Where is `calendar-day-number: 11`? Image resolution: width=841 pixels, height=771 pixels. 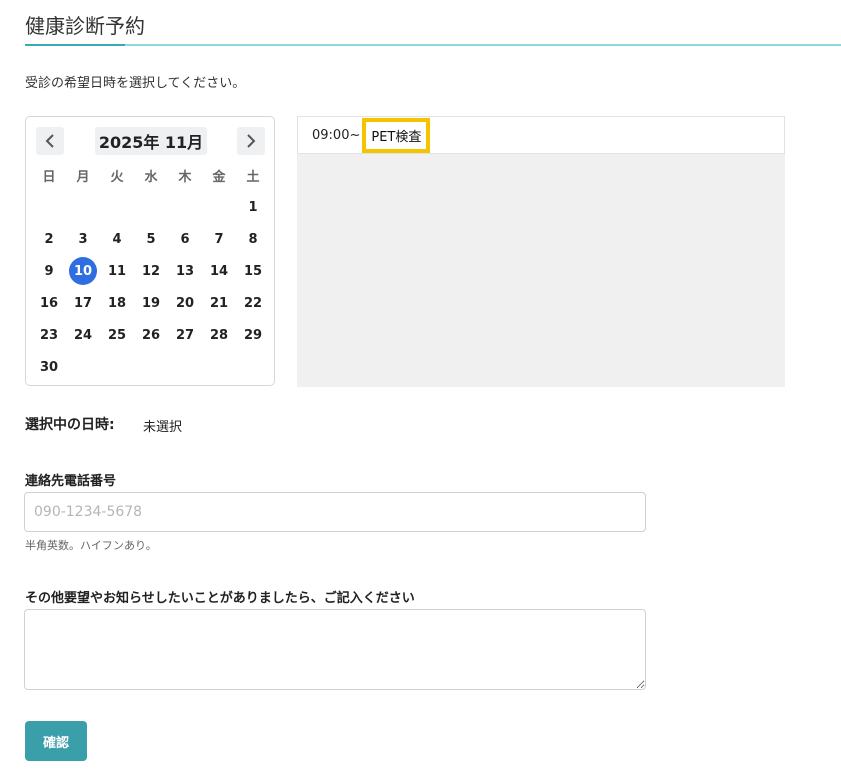 calendar-day-number: 11 is located at coordinates (117, 271).